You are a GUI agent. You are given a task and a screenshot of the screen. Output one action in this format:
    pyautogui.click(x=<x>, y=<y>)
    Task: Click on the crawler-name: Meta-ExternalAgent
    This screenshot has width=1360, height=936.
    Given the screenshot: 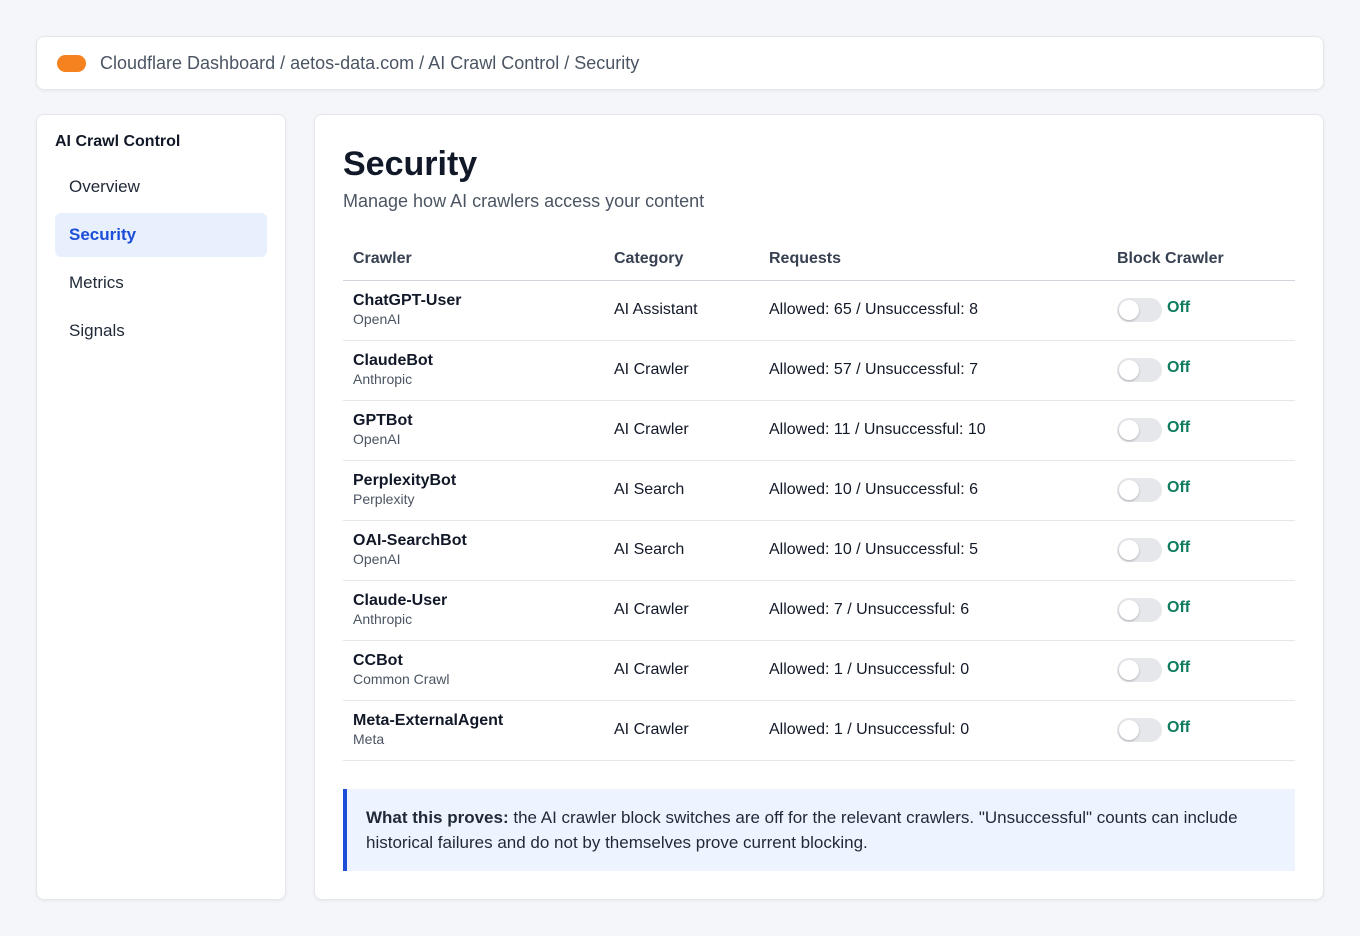 What is the action you would take?
    pyautogui.click(x=428, y=720)
    